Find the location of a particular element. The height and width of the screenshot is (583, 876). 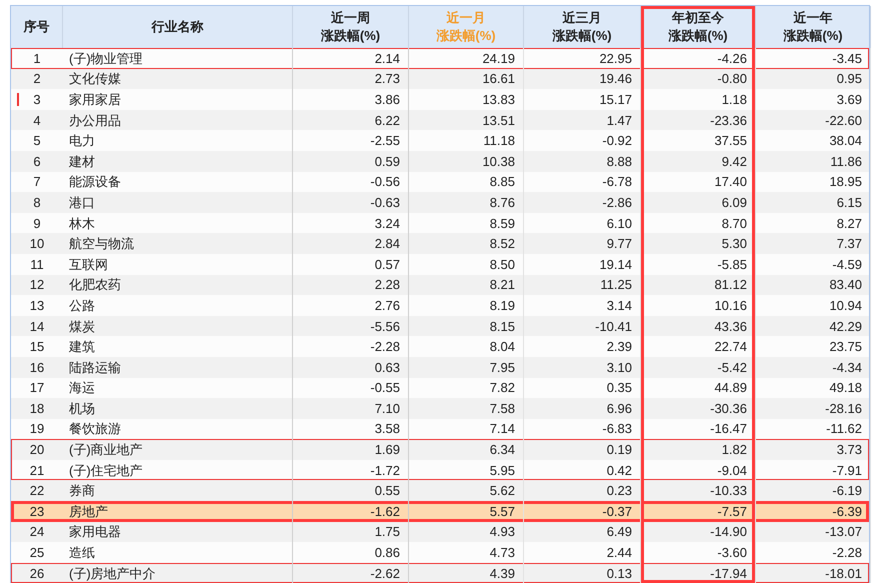

table-row: 8 港口 -0.63 8.76 -2.86 6.09 6.15 is located at coordinates (440, 202).